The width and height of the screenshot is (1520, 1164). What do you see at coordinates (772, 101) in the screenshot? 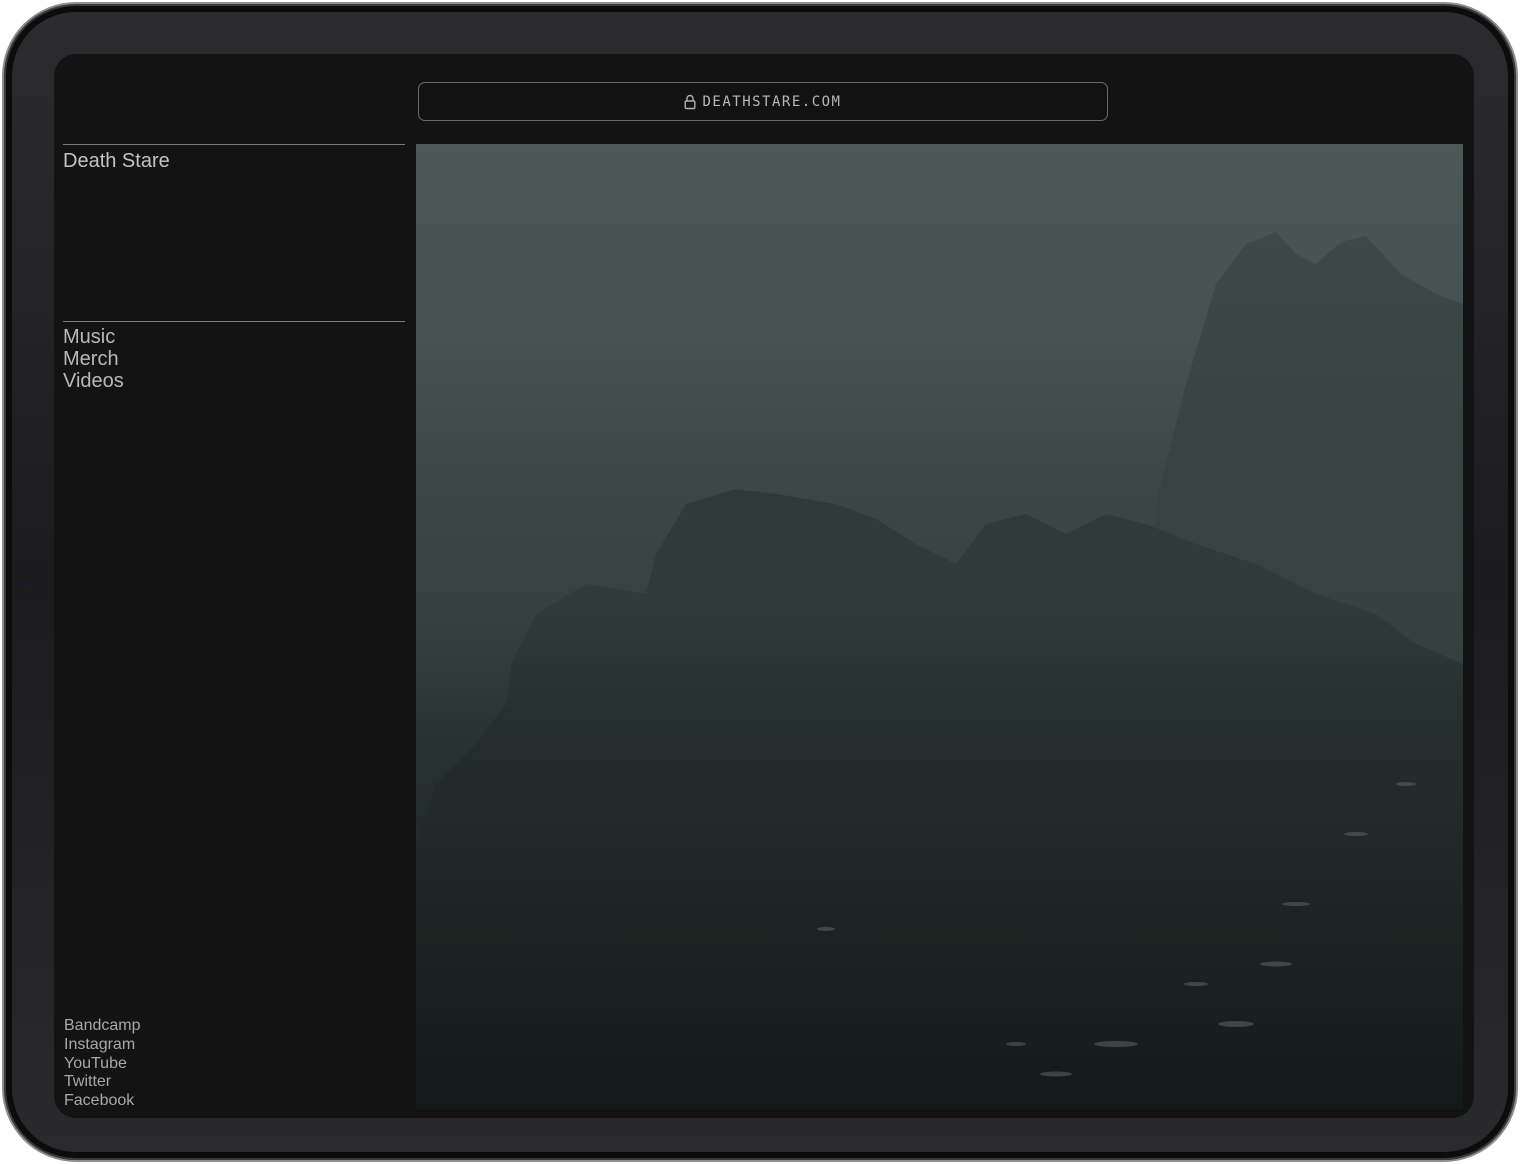
I see `url-text: DEATHSTARE.COM` at bounding box center [772, 101].